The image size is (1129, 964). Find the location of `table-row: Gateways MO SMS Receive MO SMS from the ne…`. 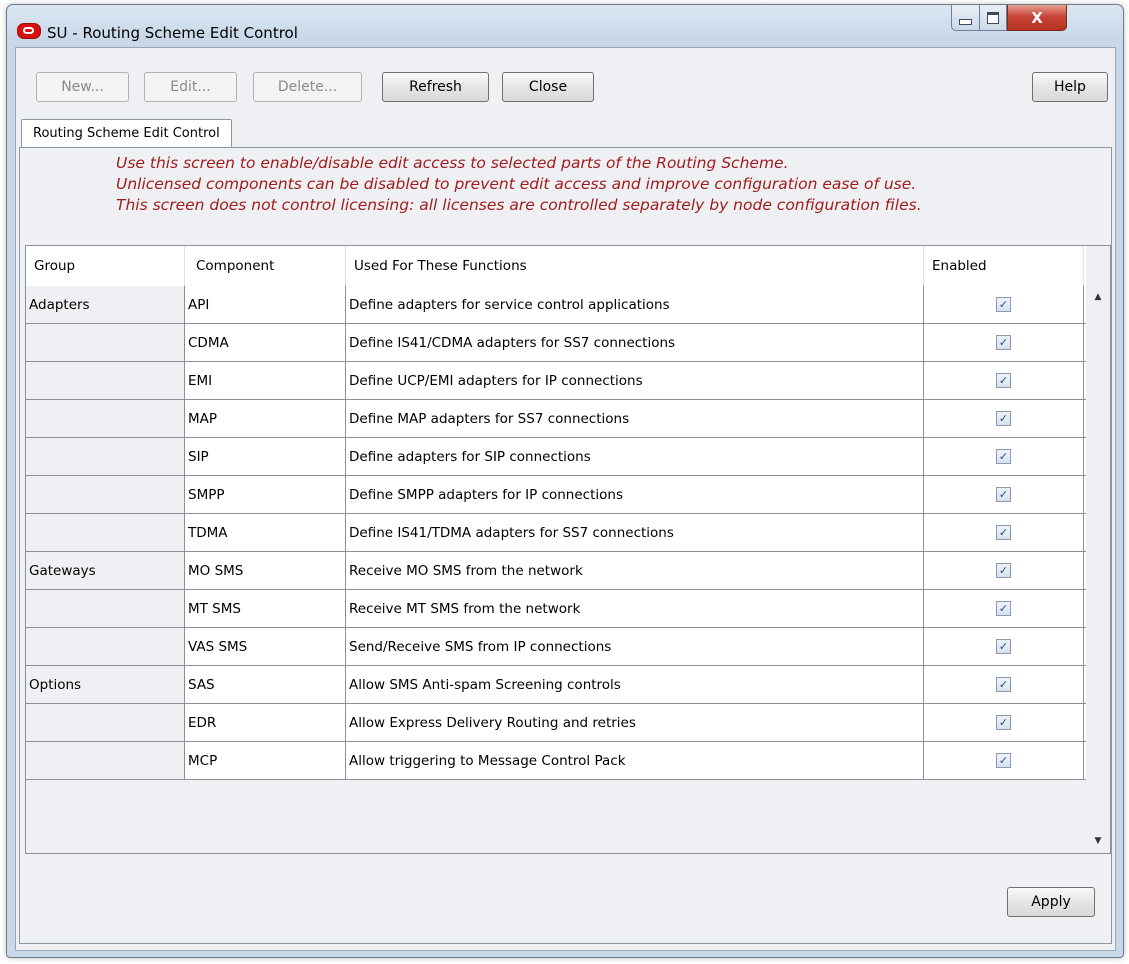

table-row: Gateways MO SMS Receive MO SMS from the ne… is located at coordinates (556, 571).